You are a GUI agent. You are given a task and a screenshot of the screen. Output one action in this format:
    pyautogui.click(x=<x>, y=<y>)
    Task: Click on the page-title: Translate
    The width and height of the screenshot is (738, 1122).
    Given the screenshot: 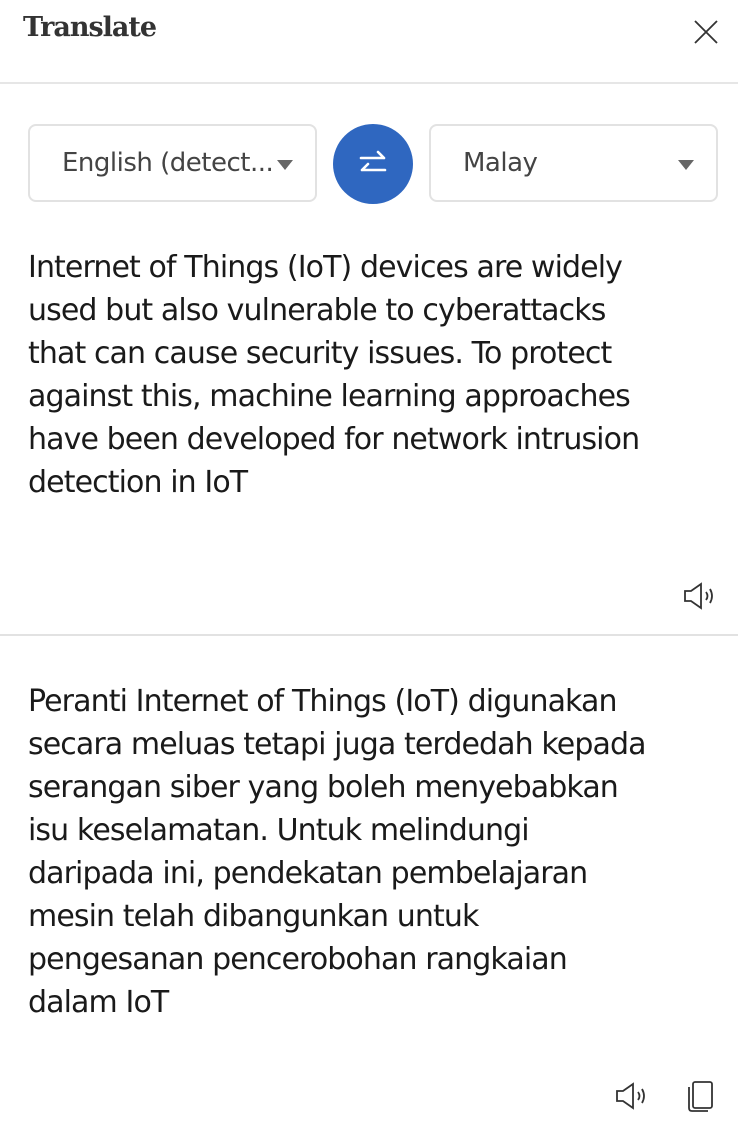 What is the action you would take?
    pyautogui.click(x=90, y=27)
    